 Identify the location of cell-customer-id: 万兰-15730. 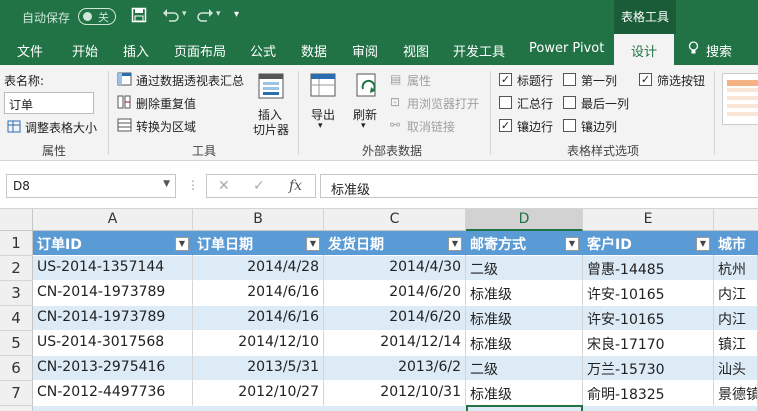
(648, 368).